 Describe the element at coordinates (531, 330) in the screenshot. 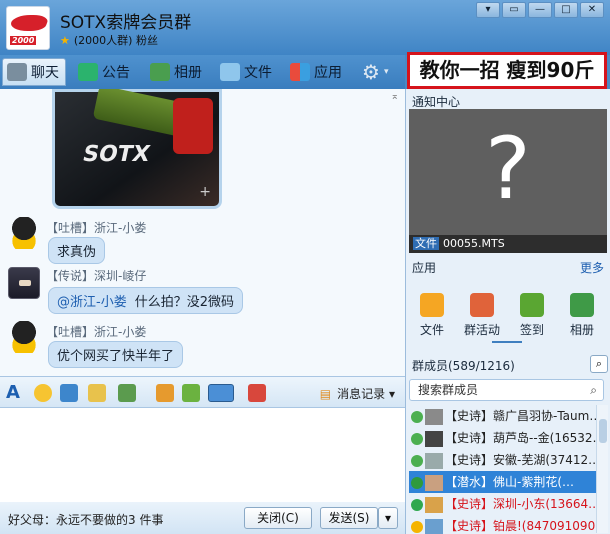

I see `app-label: 签到` at that location.